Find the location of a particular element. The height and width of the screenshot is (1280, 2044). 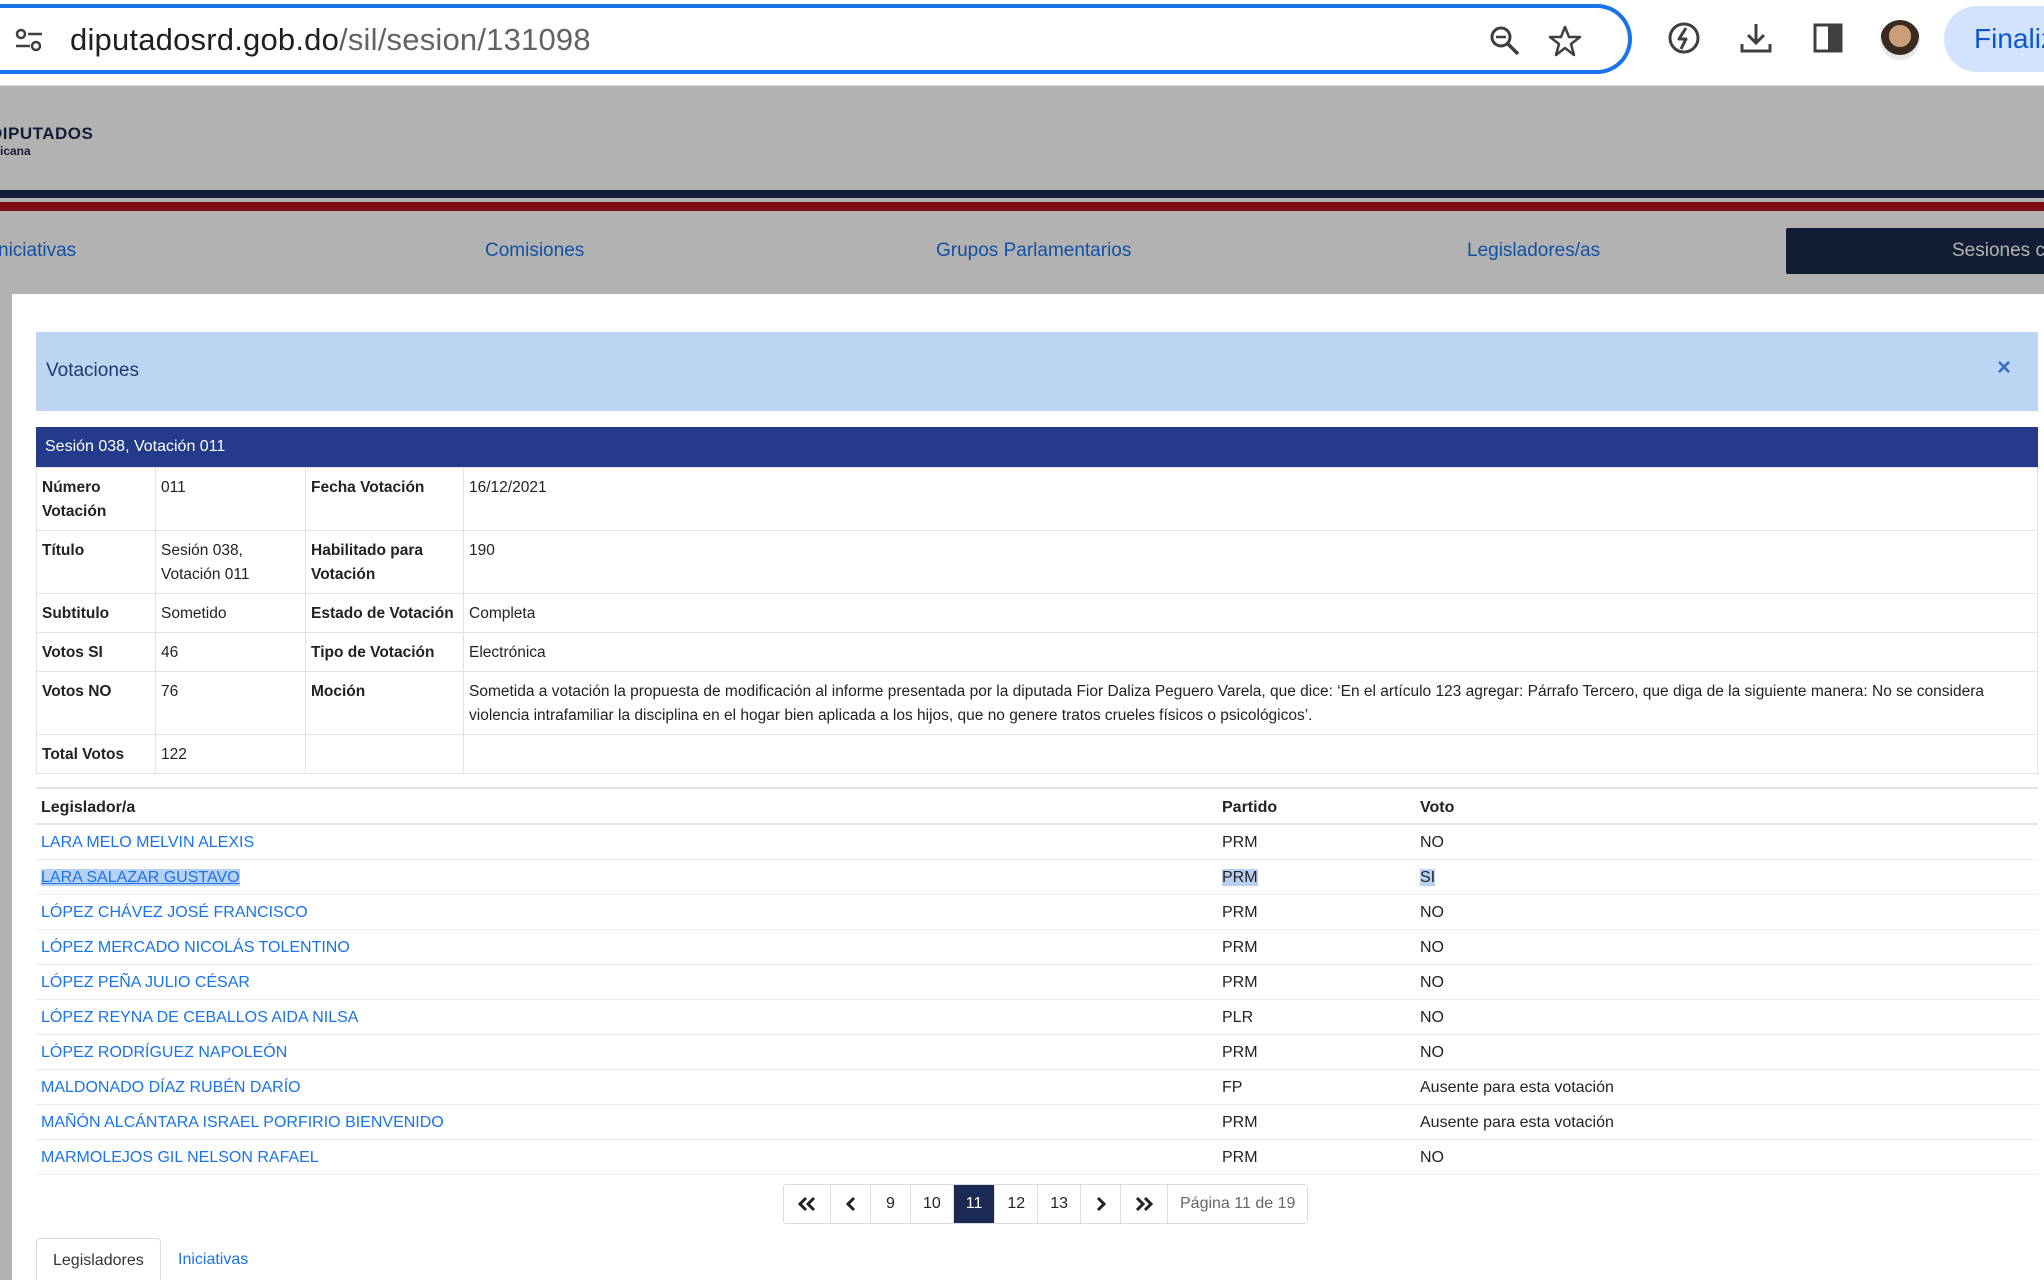

field-label: Estado de Votación is located at coordinates (384, 613).